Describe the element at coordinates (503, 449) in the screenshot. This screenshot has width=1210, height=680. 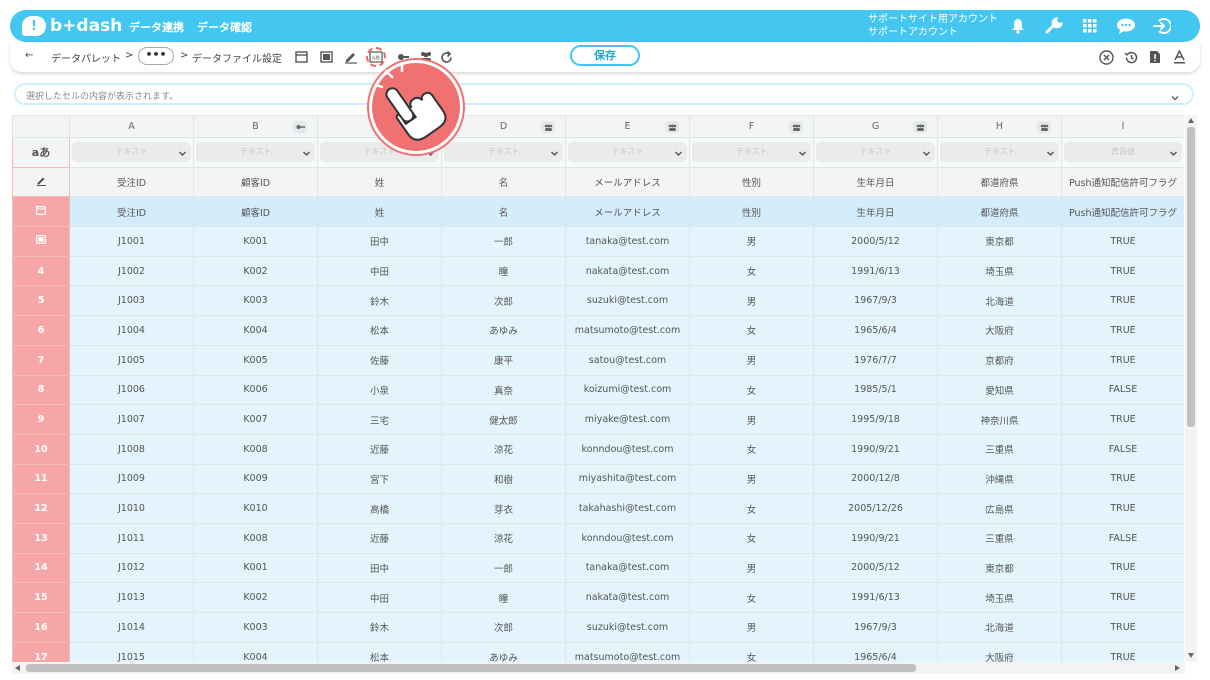
I see `table-cell: 涼花` at that location.